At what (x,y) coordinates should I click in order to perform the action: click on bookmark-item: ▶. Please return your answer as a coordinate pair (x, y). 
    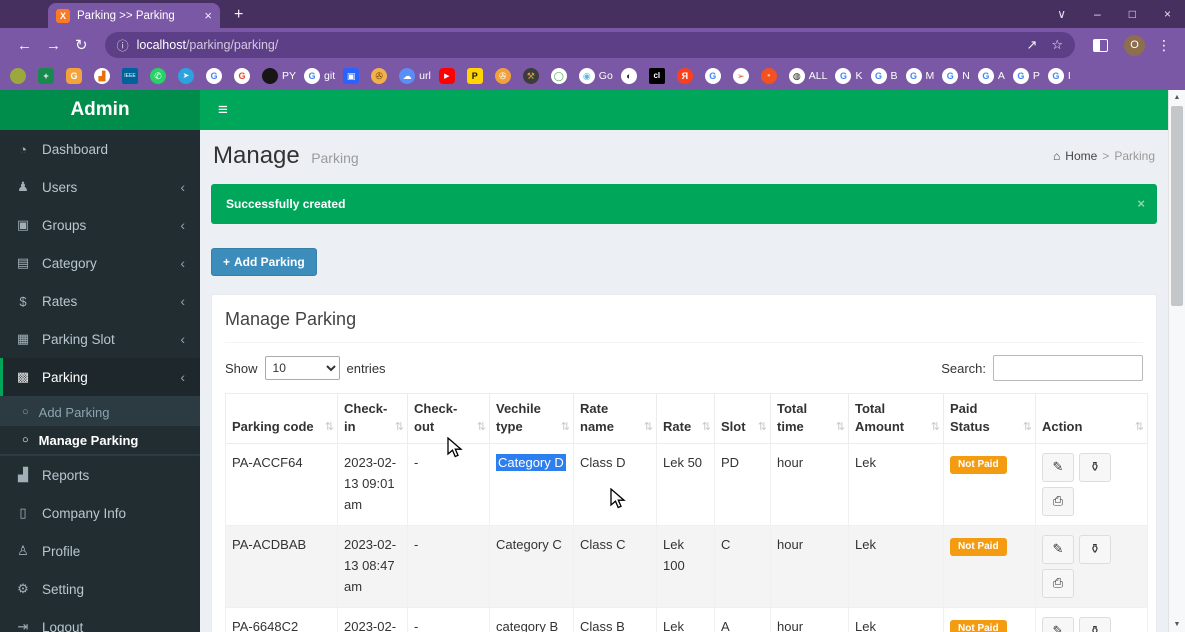
    Looking at the image, I should click on (448, 76).